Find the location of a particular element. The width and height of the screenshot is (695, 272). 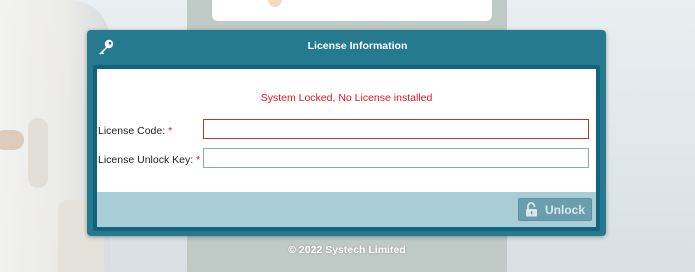

license-code-input is located at coordinates (396, 129).